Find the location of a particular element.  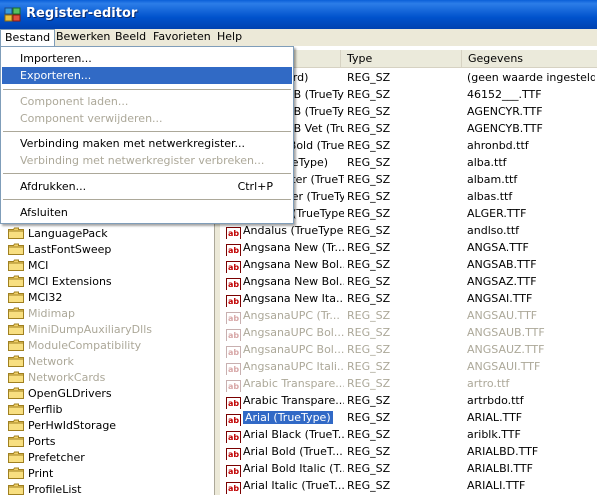

value-name-cell: ab Arial (TrueType) is located at coordinates (285, 417).